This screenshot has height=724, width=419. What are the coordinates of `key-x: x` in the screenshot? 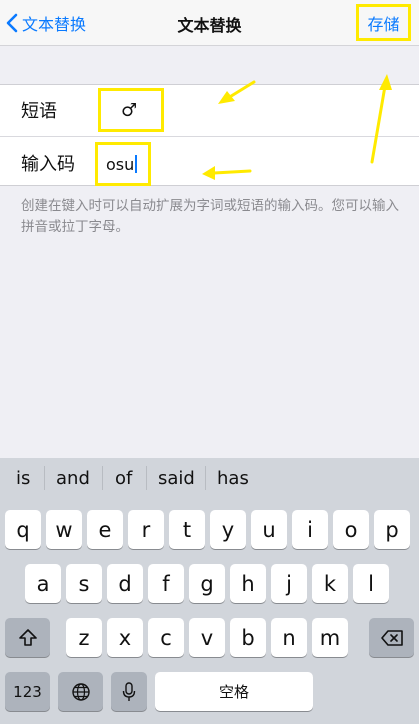 It's located at (125, 637).